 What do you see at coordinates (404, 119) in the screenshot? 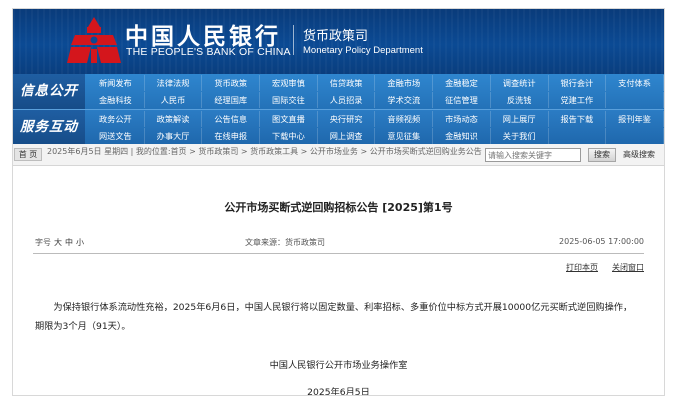
I see `nav-service-row1-item-6: 音频视频` at bounding box center [404, 119].